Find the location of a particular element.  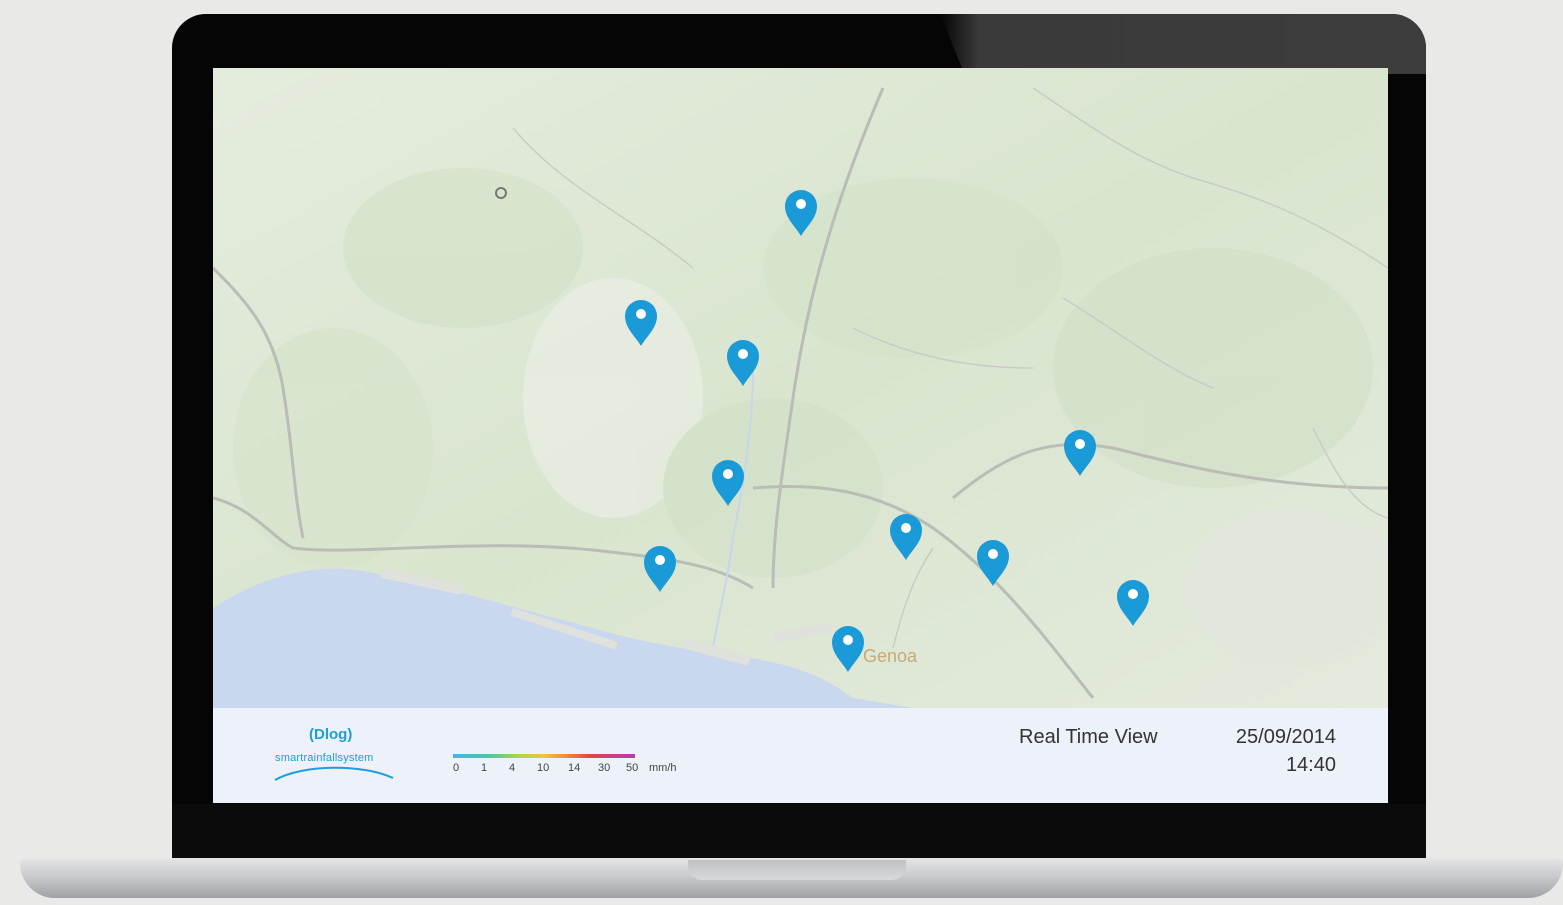

scale-tick: 50 is located at coordinates (632, 768).